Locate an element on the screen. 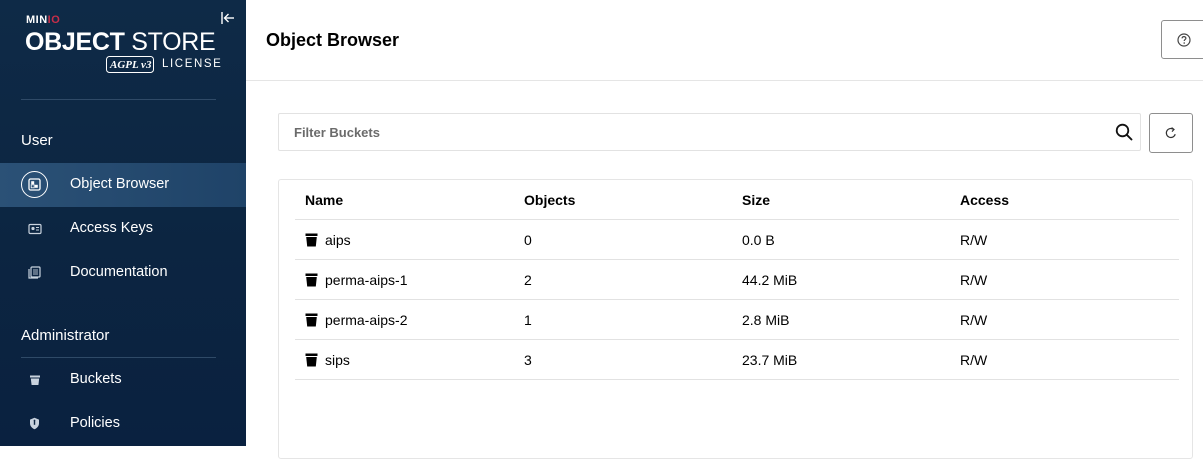  refresh-icon is located at coordinates (1170, 133).